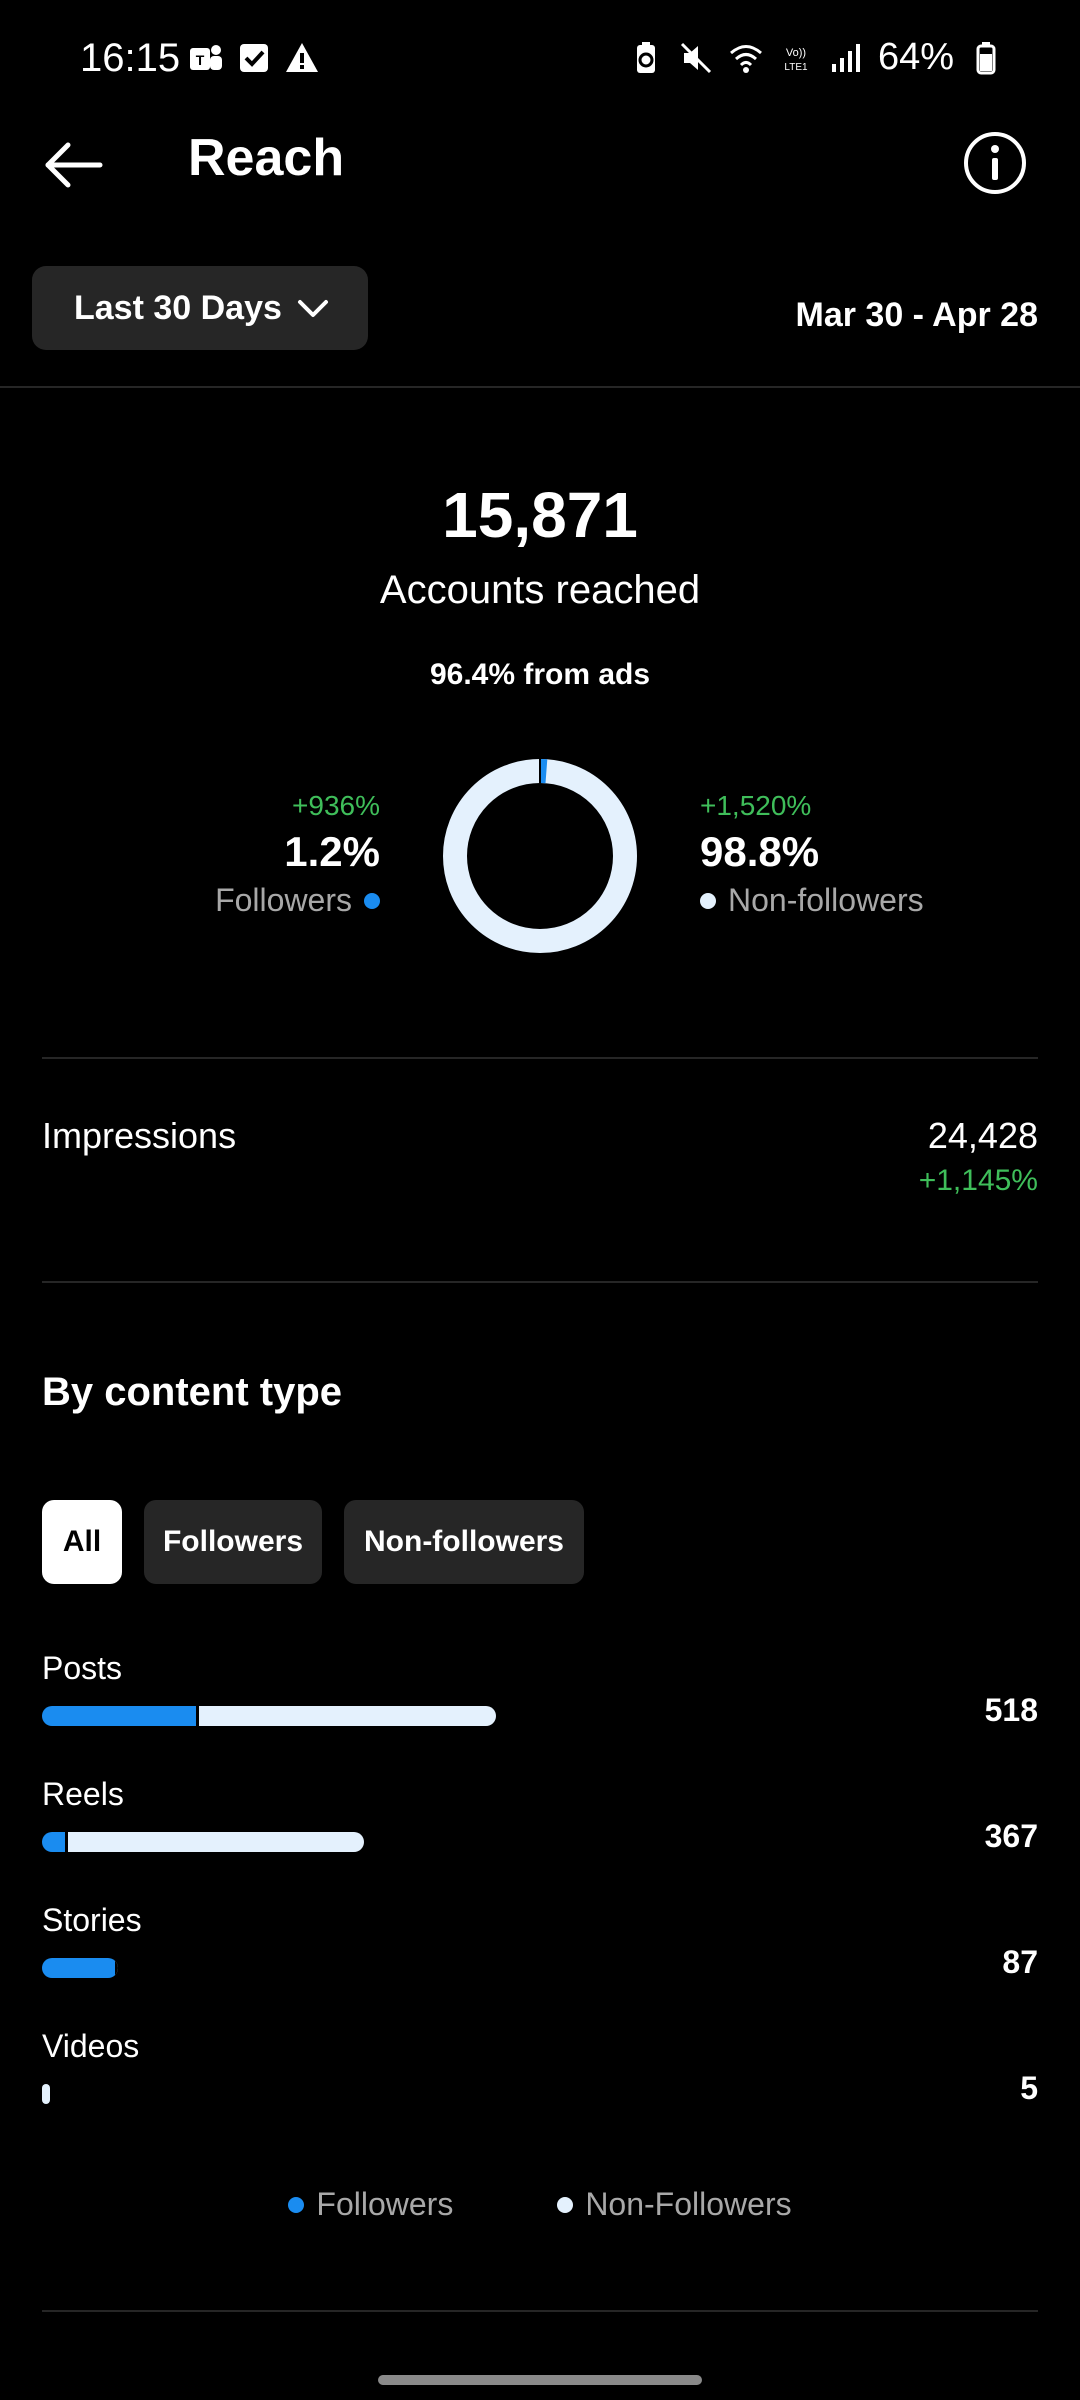  What do you see at coordinates (266, 158) in the screenshot?
I see `page-title: Reach` at bounding box center [266, 158].